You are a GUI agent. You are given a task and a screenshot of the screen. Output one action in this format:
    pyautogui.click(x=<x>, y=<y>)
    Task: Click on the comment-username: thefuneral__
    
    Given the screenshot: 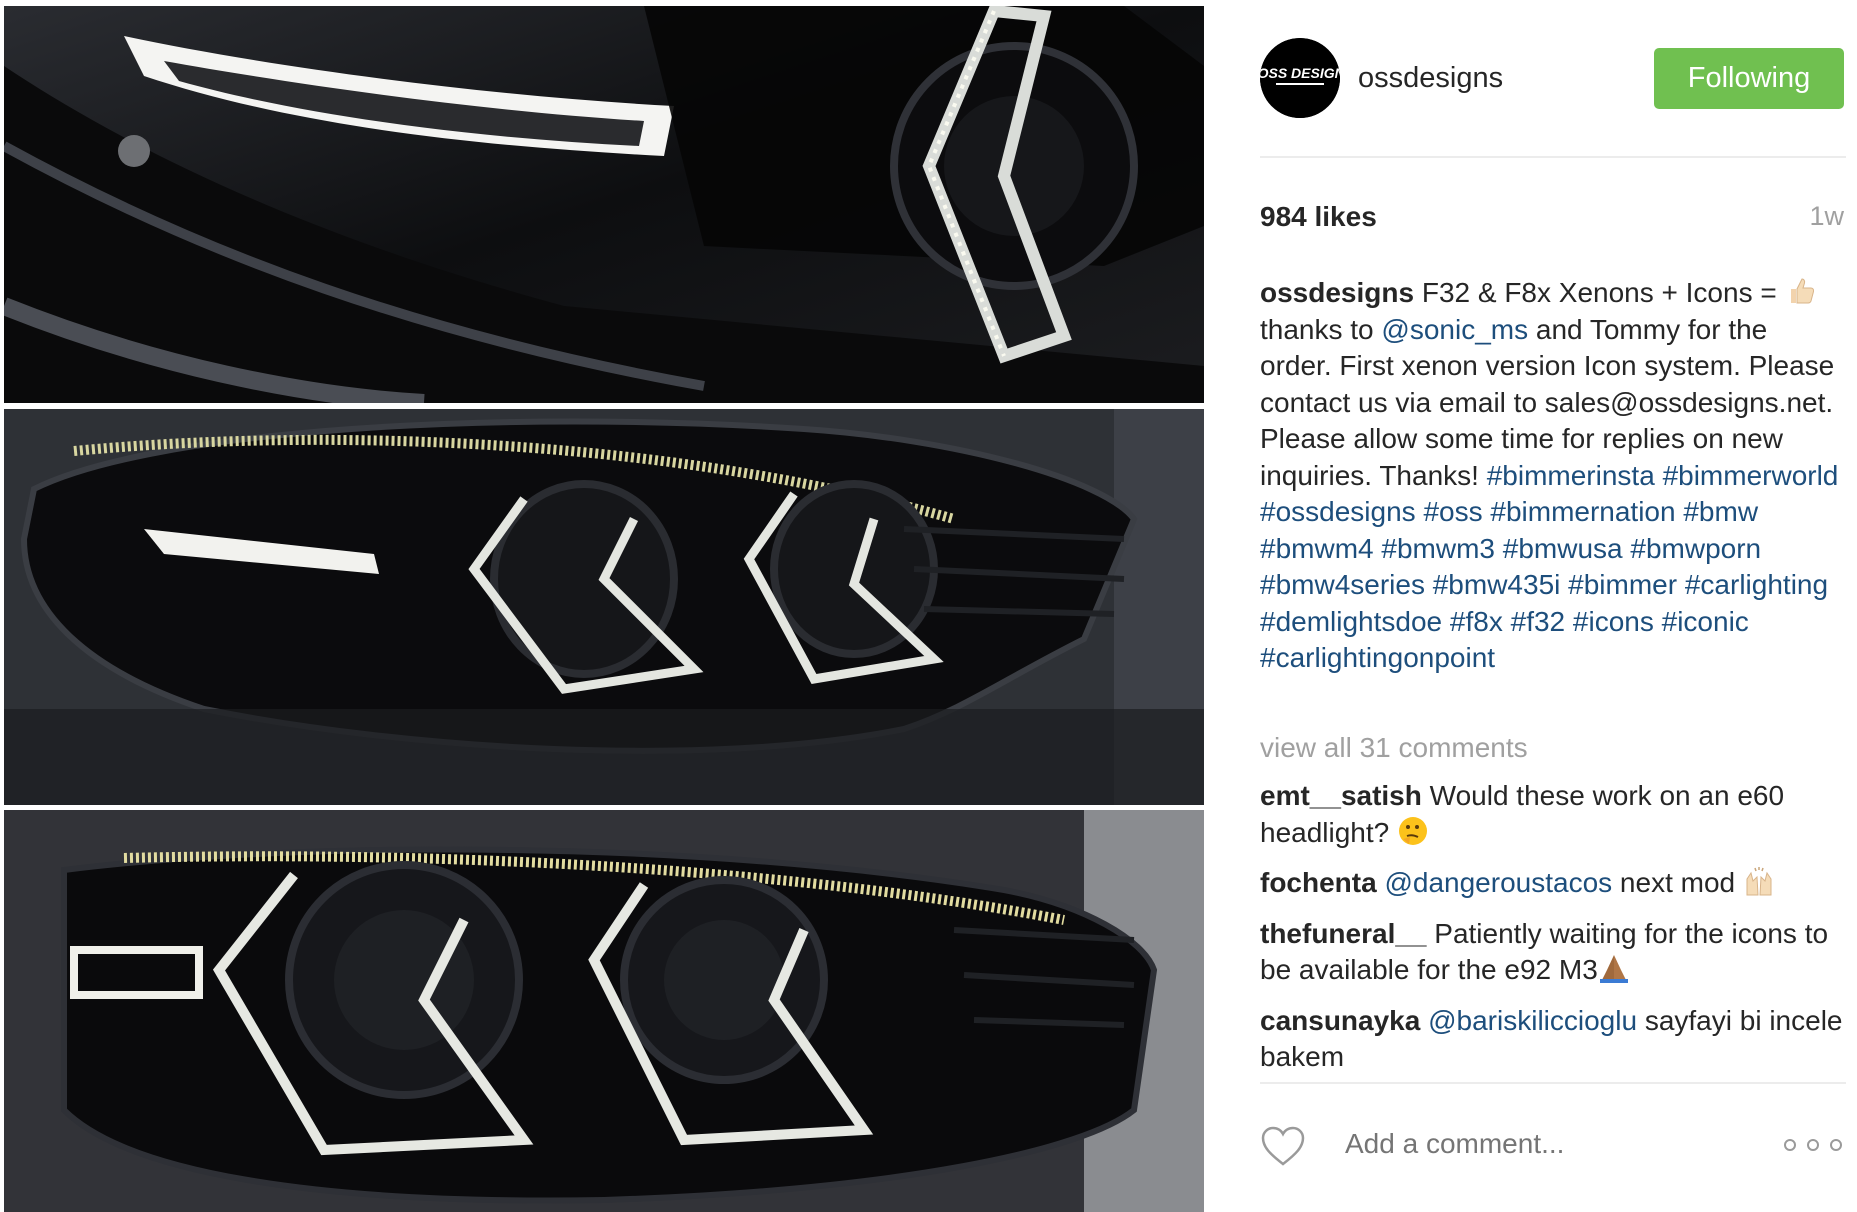 What is the action you would take?
    pyautogui.click(x=1343, y=933)
    